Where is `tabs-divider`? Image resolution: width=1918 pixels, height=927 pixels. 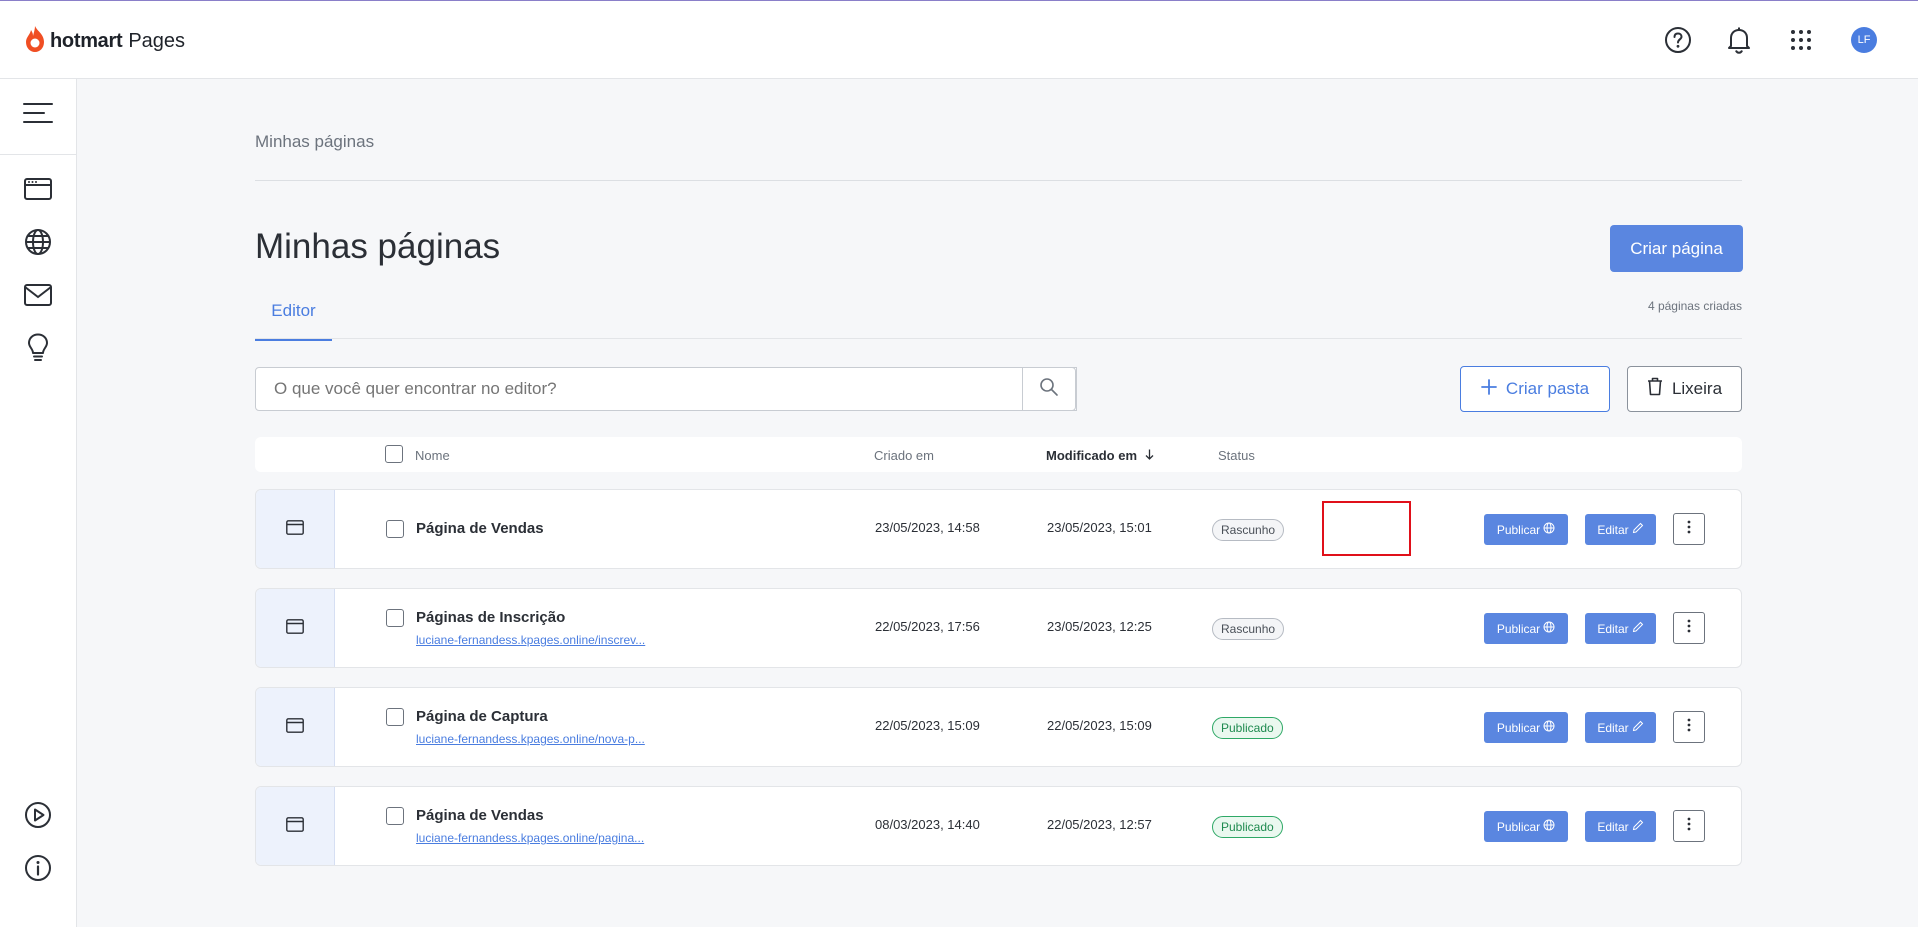 tabs-divider is located at coordinates (998, 338).